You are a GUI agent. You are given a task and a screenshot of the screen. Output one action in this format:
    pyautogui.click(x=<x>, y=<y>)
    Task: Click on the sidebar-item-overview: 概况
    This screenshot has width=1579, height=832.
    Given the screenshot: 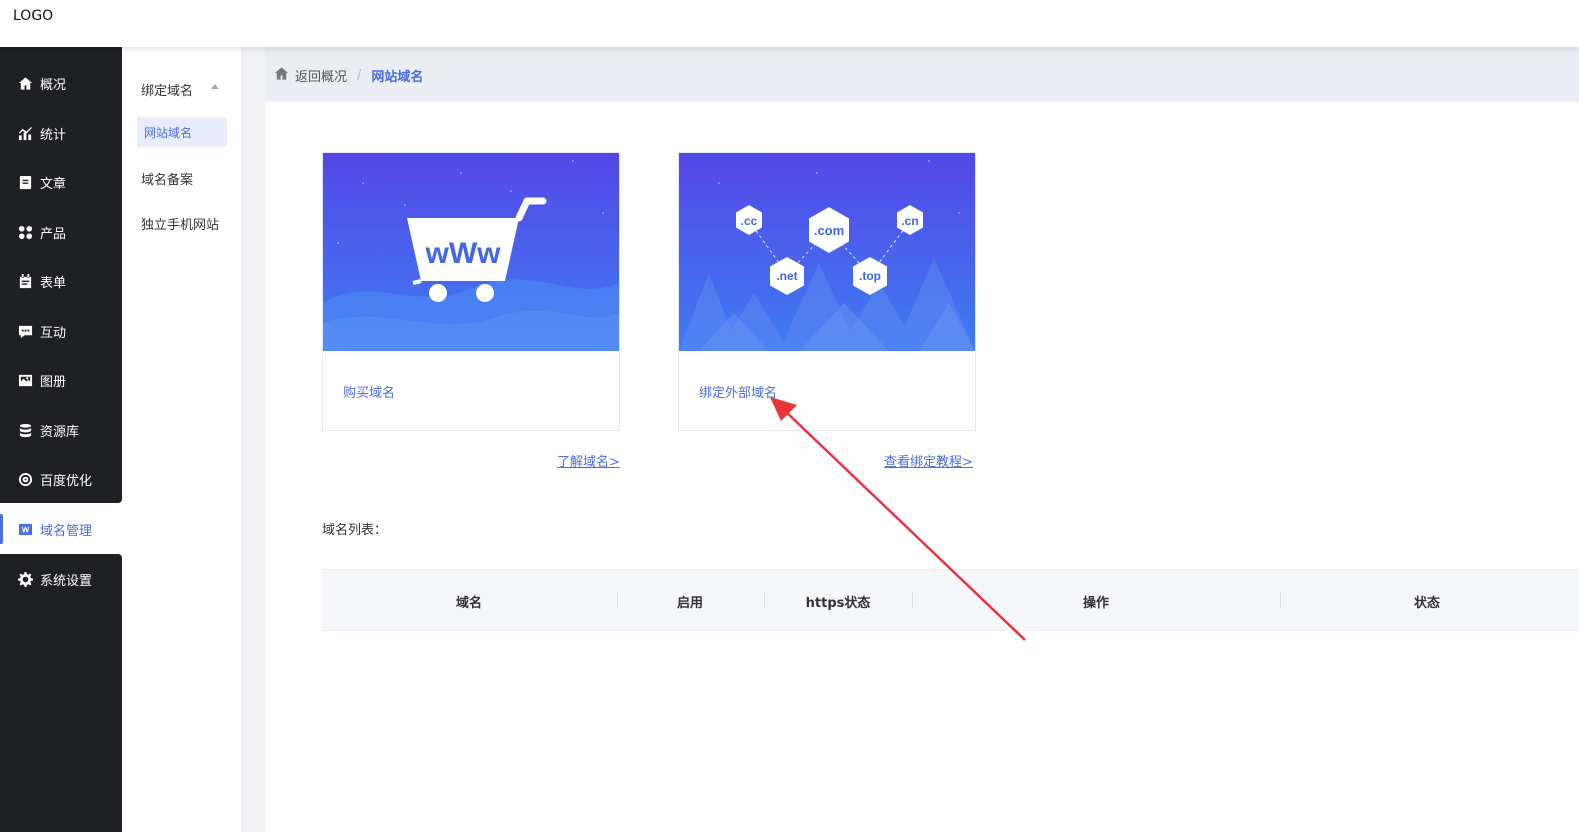 What is the action you would take?
    pyautogui.click(x=61, y=83)
    